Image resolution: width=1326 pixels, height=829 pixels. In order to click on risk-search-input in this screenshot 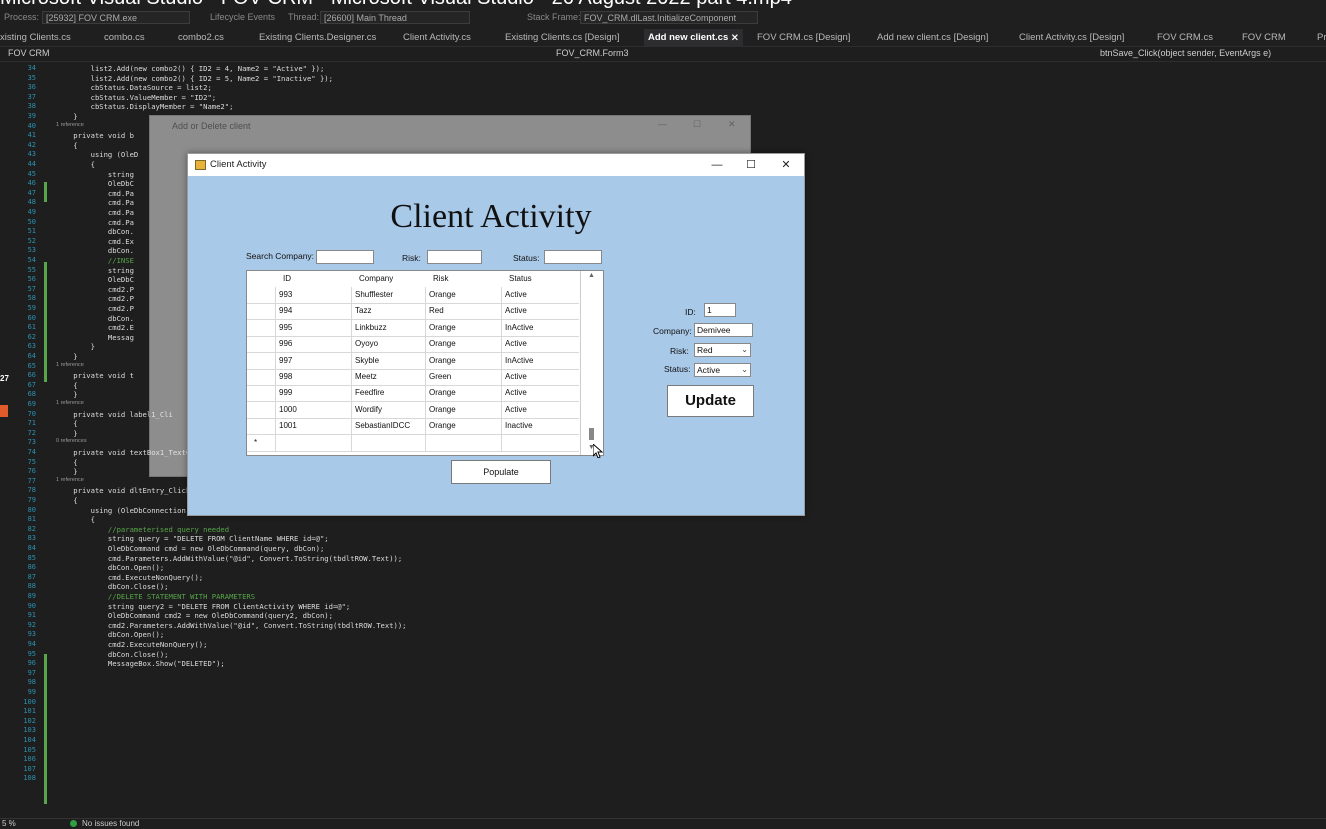, I will do `click(454, 257)`.